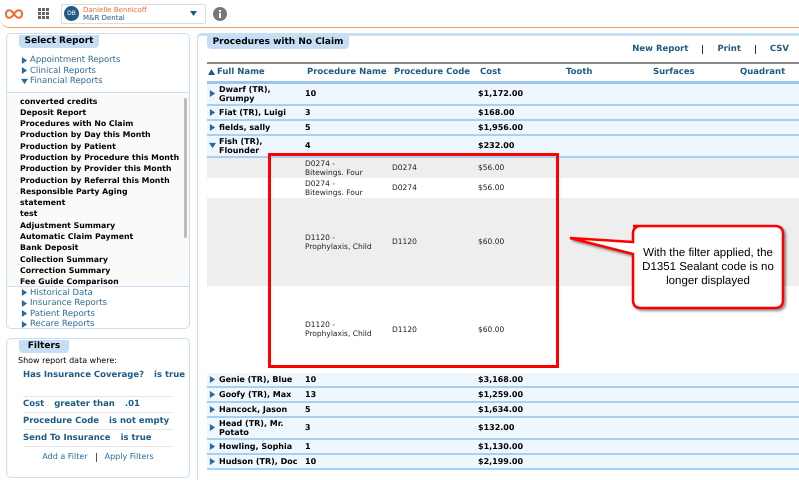 The width and height of the screenshot is (799, 480). I want to click on filter-operator: greater than, so click(84, 404).